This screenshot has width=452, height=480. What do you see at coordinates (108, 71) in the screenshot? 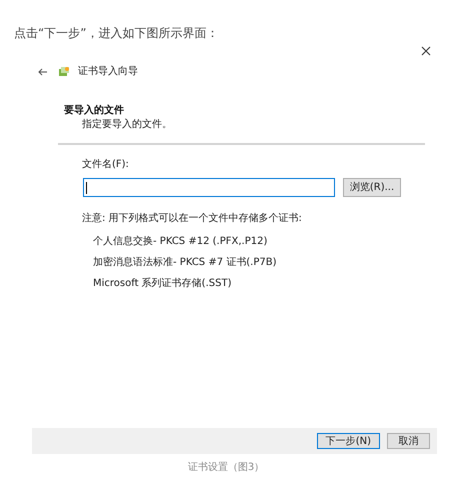
I see `wizard-title: 证书导入向导` at bounding box center [108, 71].